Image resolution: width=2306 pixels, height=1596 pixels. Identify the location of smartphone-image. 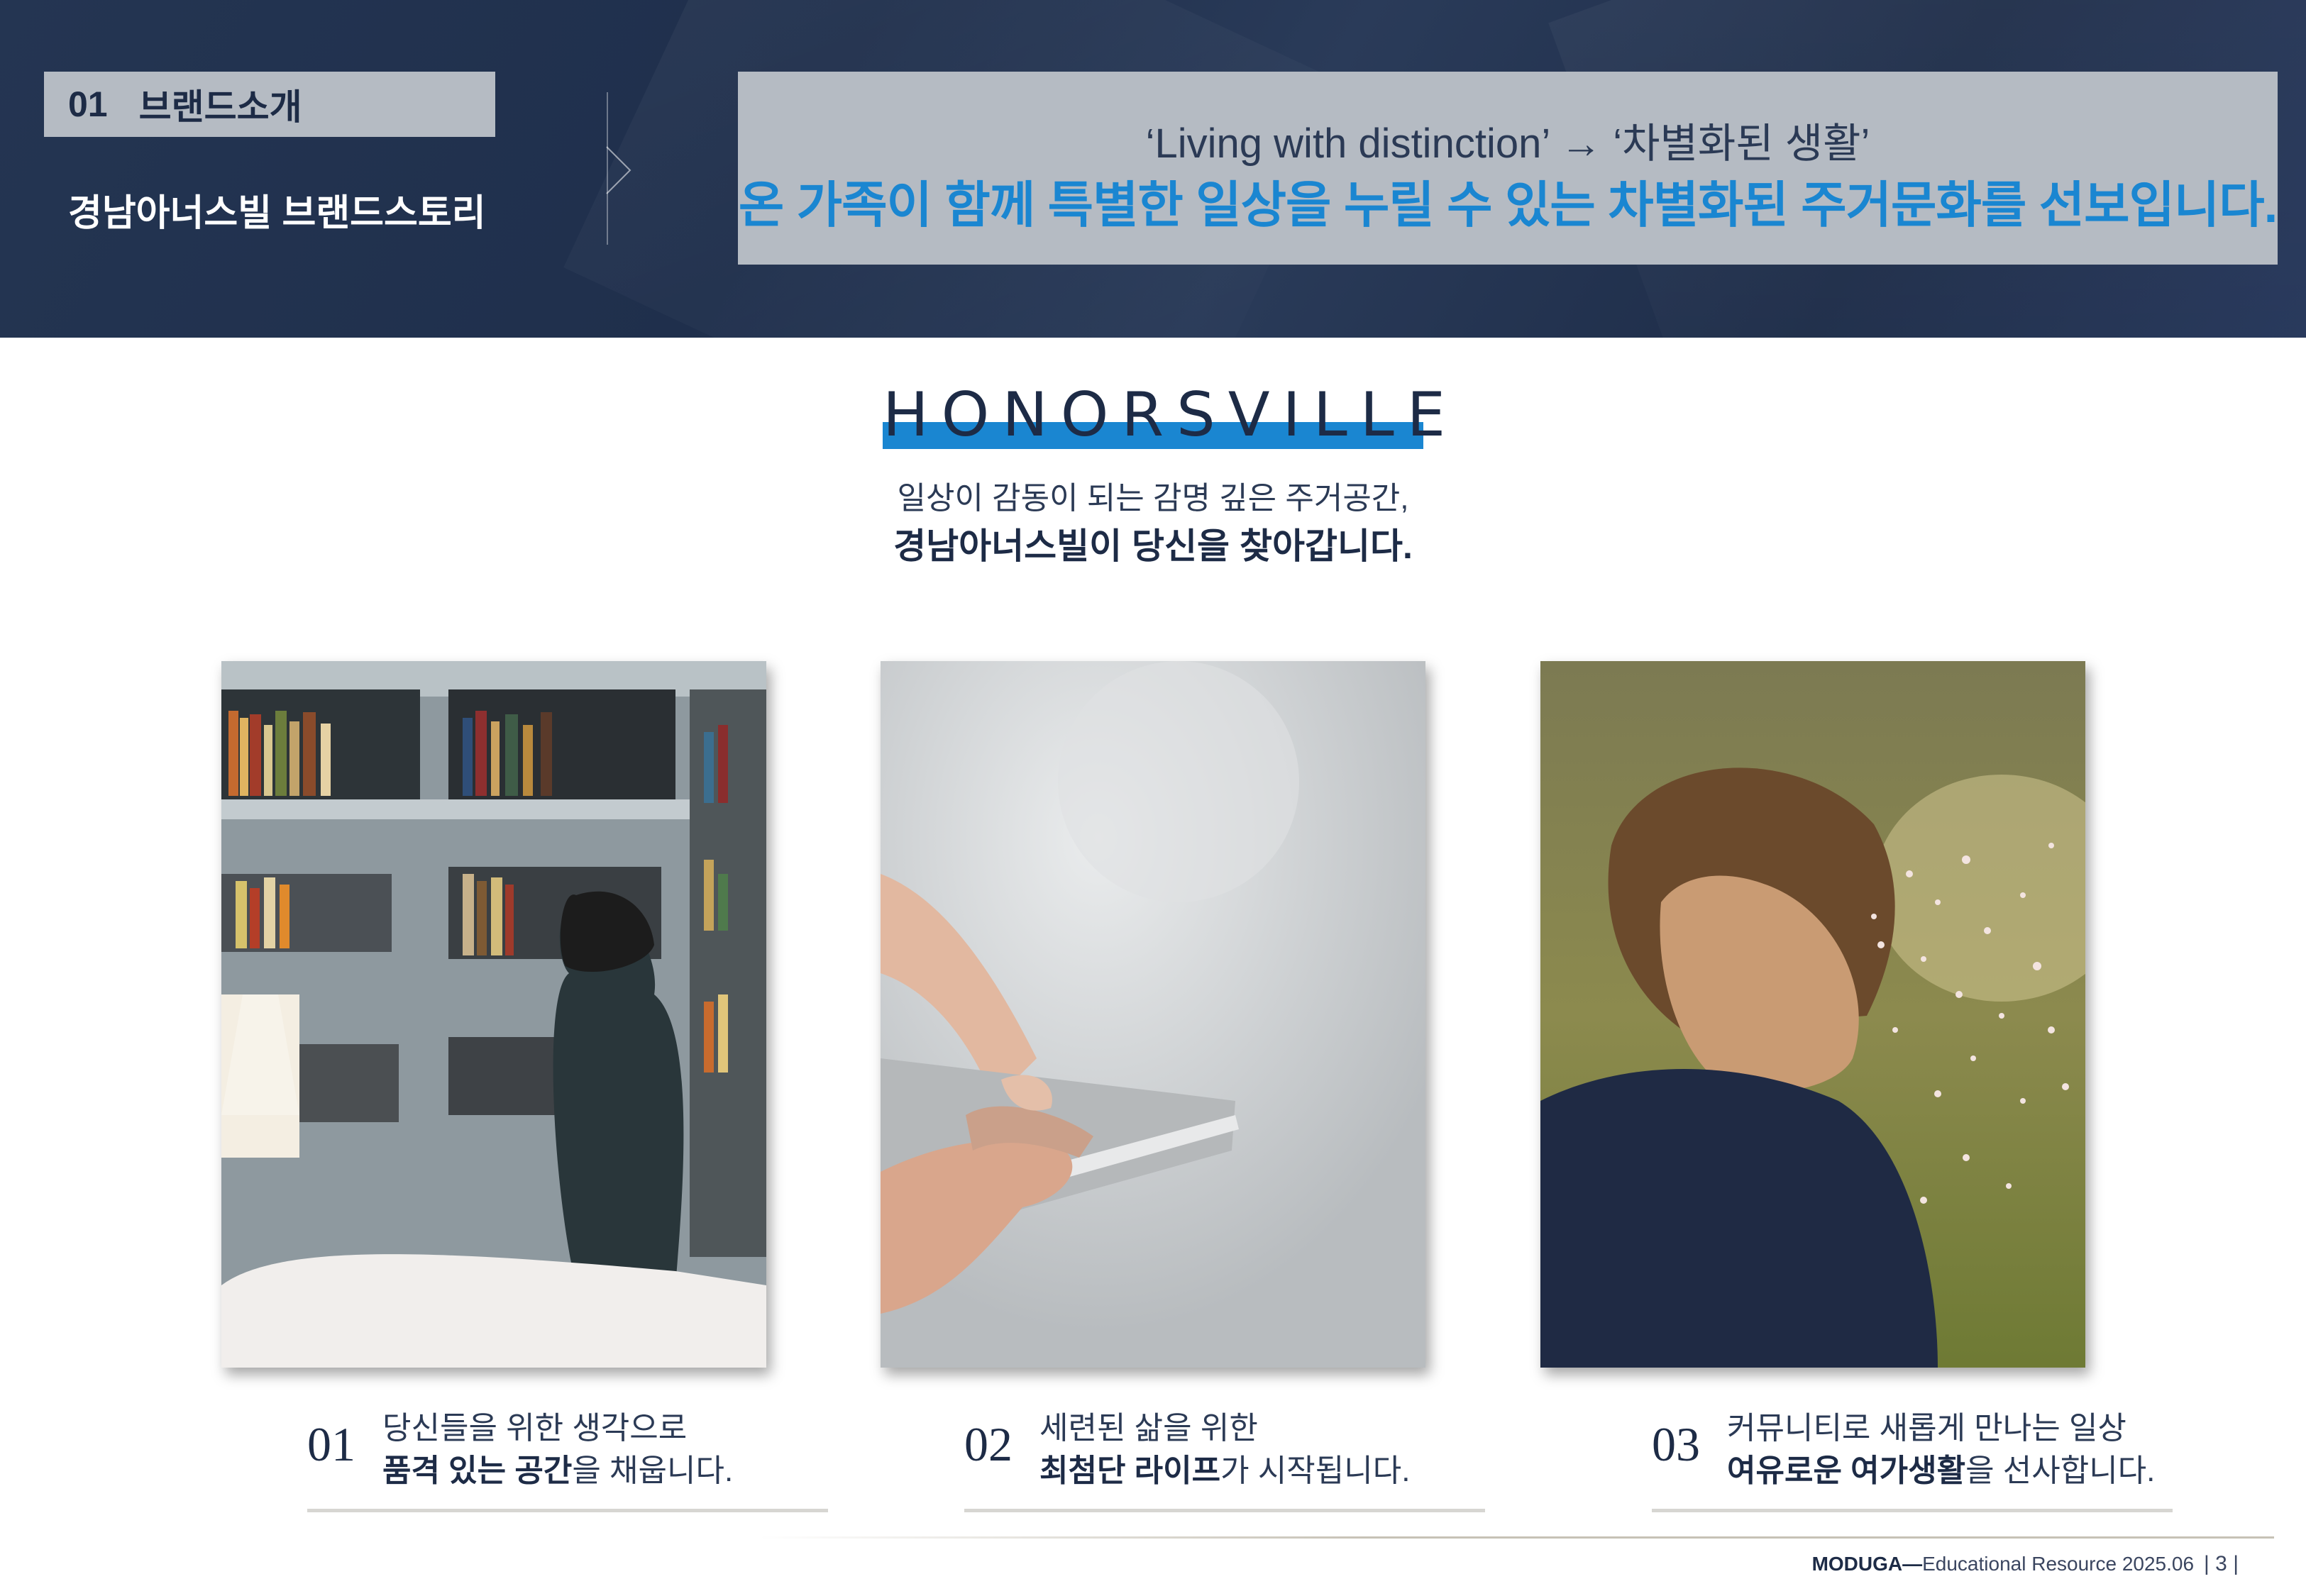
(1153, 1015).